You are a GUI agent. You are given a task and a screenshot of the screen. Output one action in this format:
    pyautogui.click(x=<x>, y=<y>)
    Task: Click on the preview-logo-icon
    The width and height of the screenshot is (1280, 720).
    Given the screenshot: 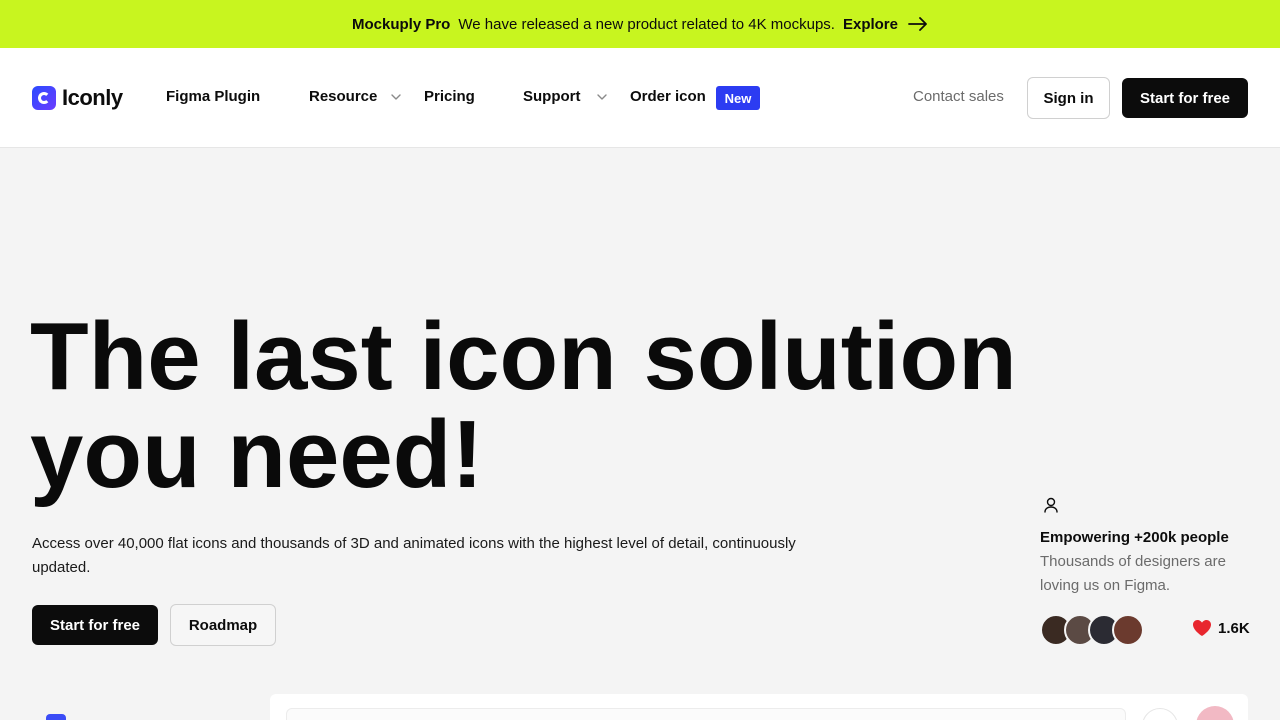 What is the action you would take?
    pyautogui.click(x=56, y=717)
    